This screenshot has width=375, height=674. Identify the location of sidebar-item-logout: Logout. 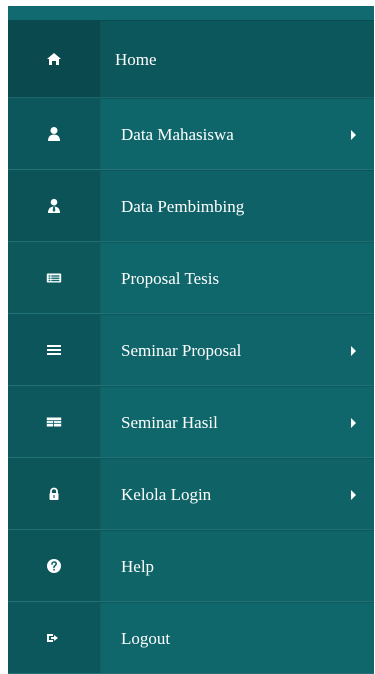
(191, 638).